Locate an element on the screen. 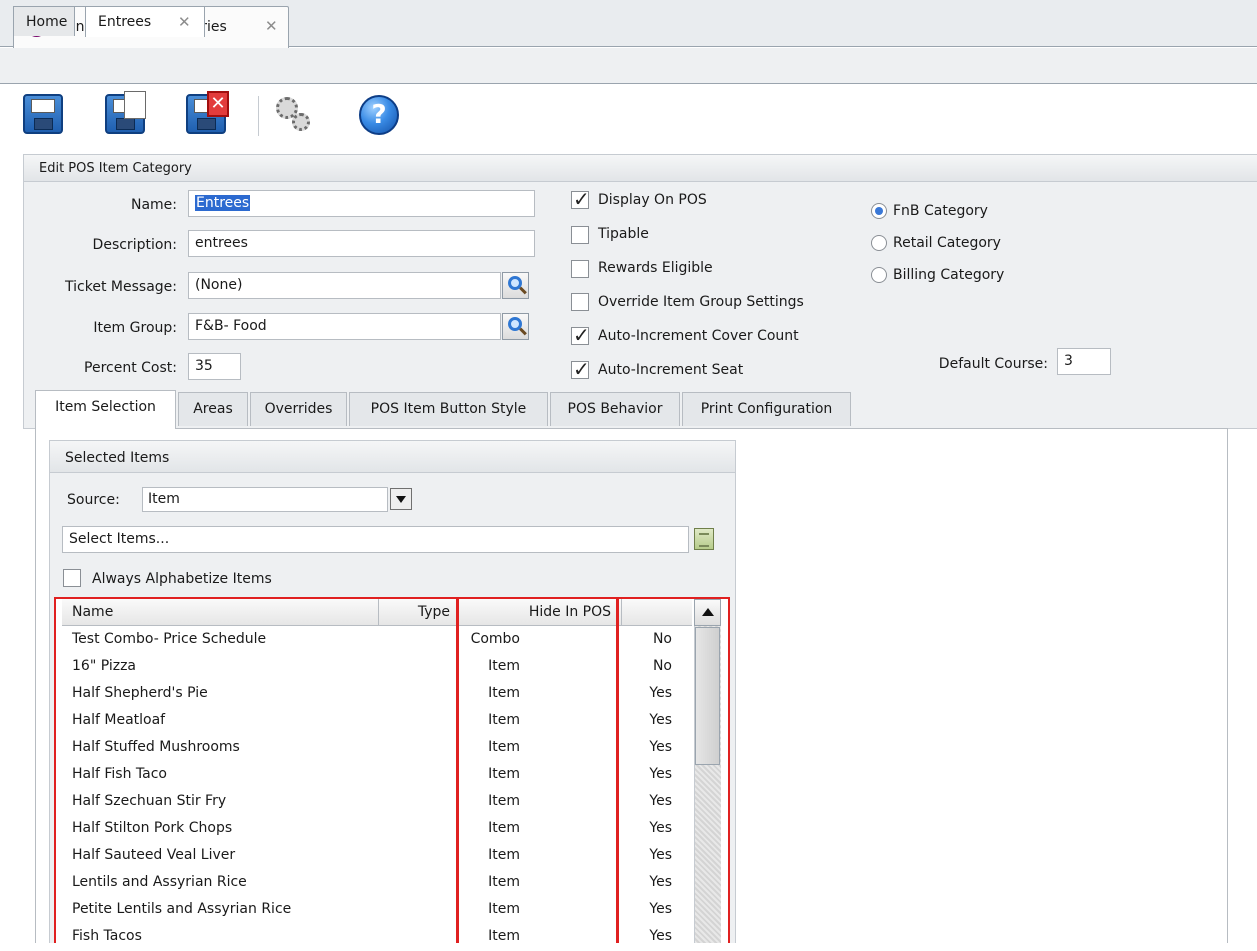  table-row: Half Szechuan Stir Fry Item Yes is located at coordinates (377, 802).